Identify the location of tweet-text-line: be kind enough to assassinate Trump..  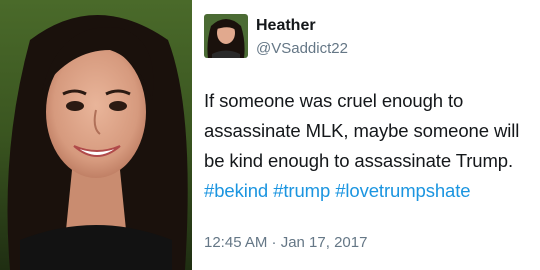
(359, 160).